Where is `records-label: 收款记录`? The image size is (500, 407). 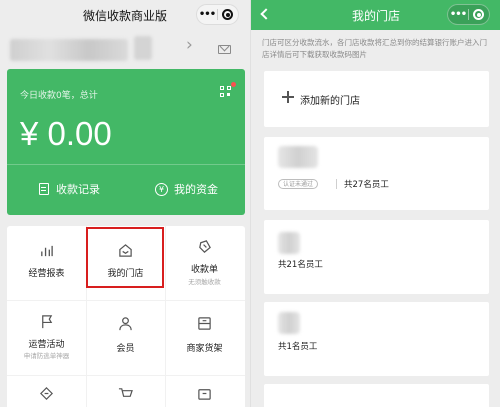 records-label: 收款记录 is located at coordinates (78, 189).